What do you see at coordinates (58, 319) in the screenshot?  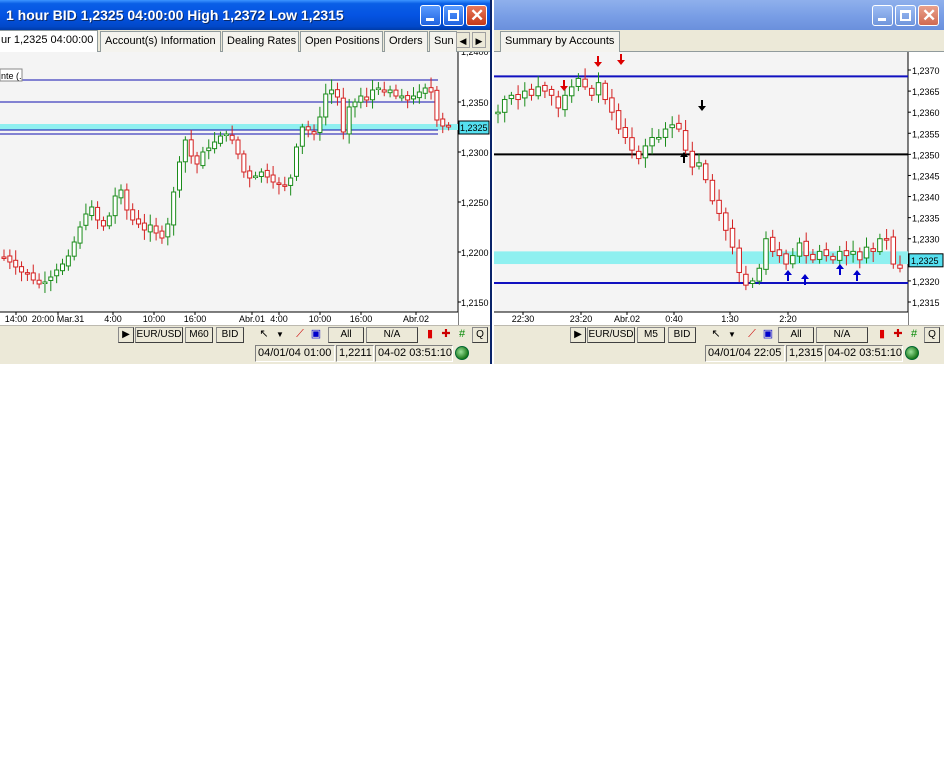 I see `time-label: 20:00 Mar.31` at bounding box center [58, 319].